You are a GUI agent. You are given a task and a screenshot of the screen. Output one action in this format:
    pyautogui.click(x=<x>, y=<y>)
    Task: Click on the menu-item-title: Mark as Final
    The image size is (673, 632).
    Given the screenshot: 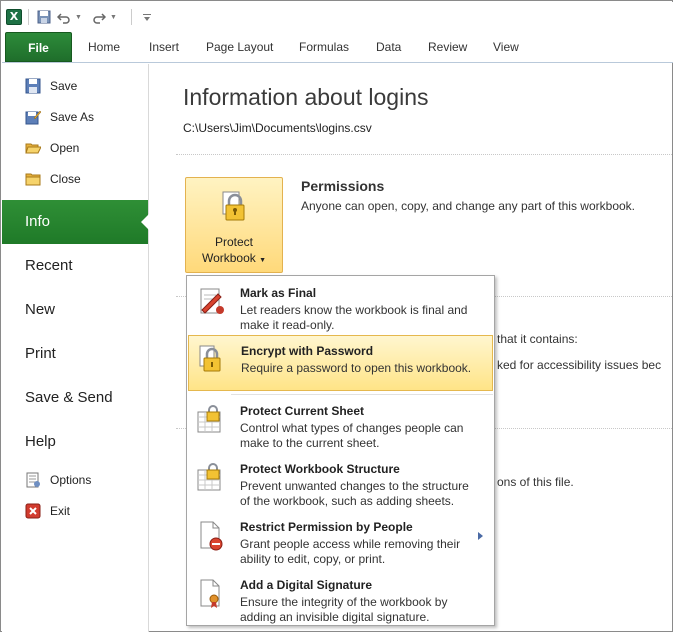 What is the action you would take?
    pyautogui.click(x=278, y=293)
    